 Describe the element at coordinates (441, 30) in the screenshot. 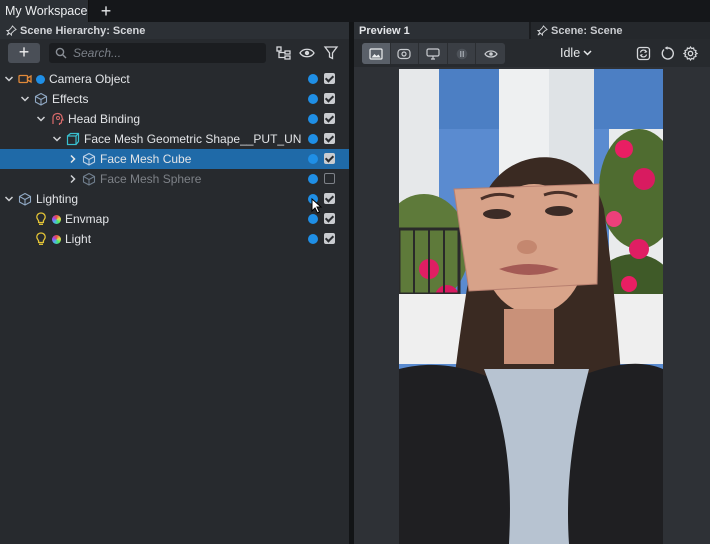

I see `tab-preview: Preview 1` at that location.